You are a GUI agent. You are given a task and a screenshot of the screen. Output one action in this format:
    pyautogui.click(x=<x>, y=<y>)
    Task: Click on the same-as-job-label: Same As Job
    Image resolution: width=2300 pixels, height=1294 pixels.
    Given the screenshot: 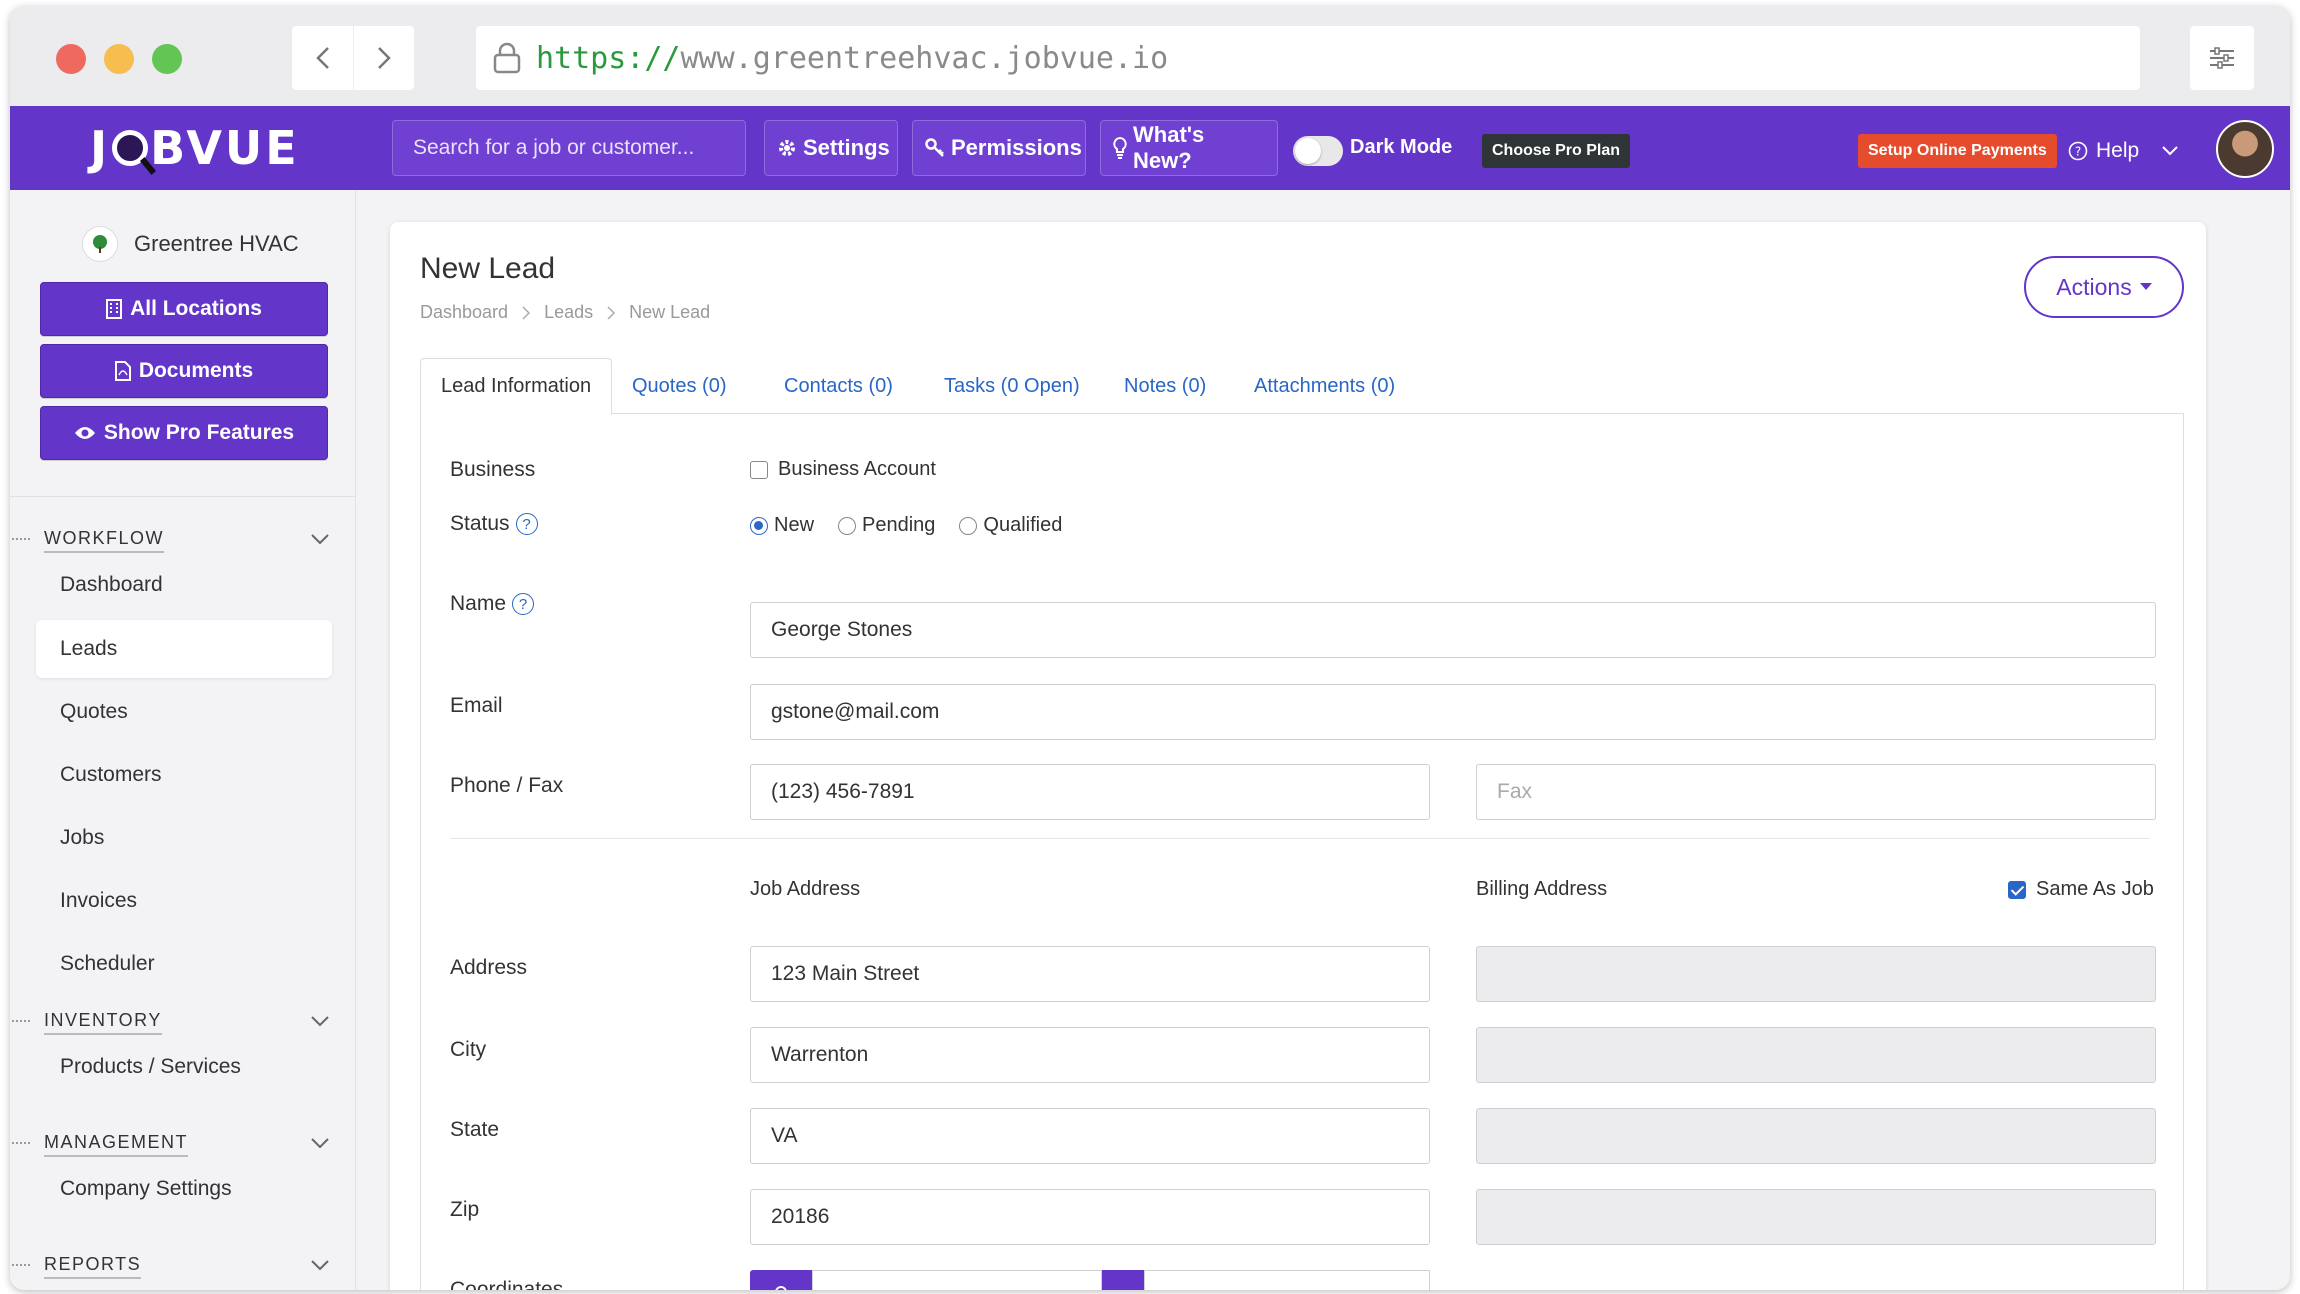 What is the action you would take?
    pyautogui.click(x=2095, y=889)
    